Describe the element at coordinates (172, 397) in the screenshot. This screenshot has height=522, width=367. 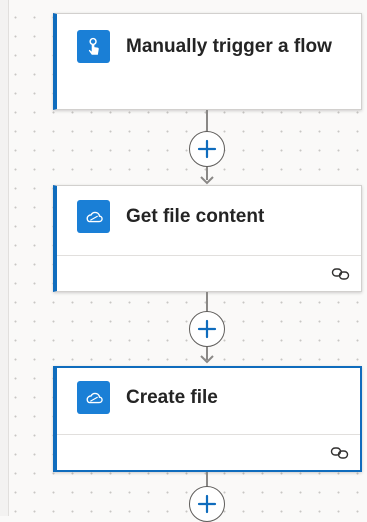
I see `step-title: Create file` at that location.